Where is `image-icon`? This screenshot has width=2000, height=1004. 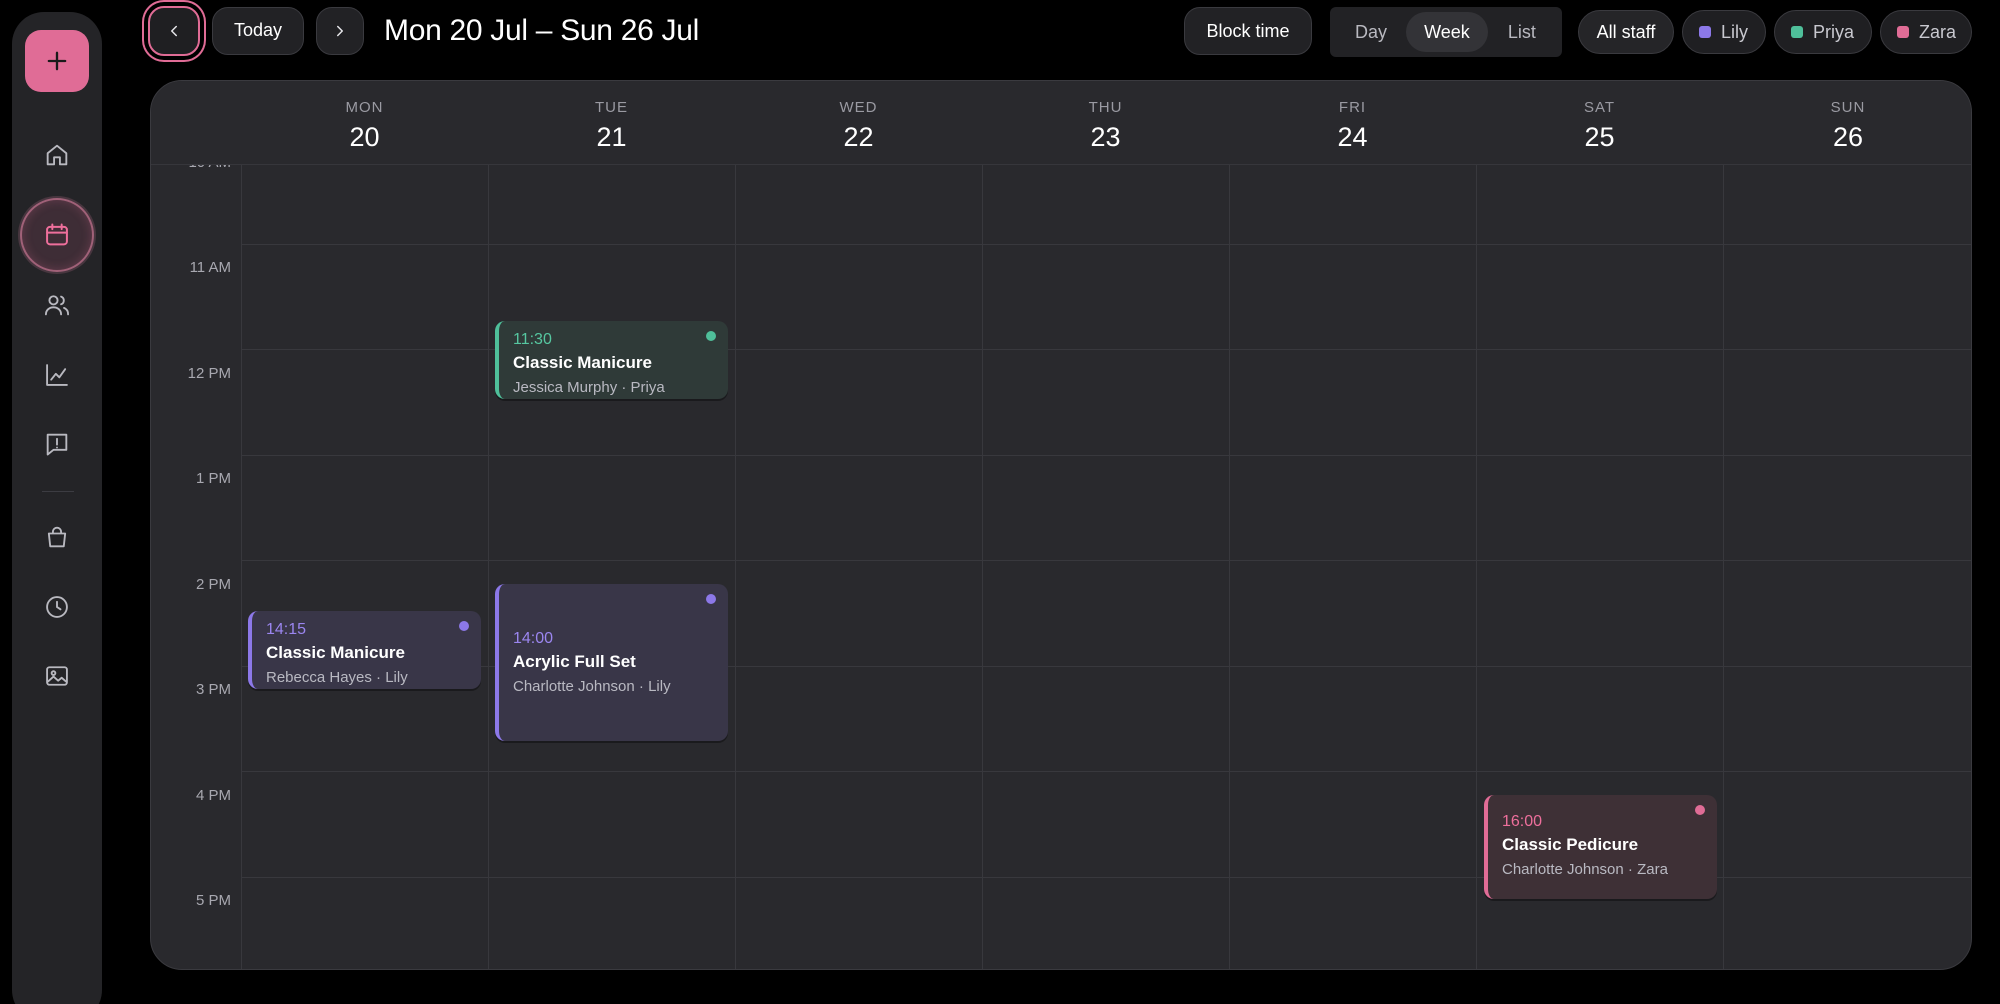
image-icon is located at coordinates (57, 676).